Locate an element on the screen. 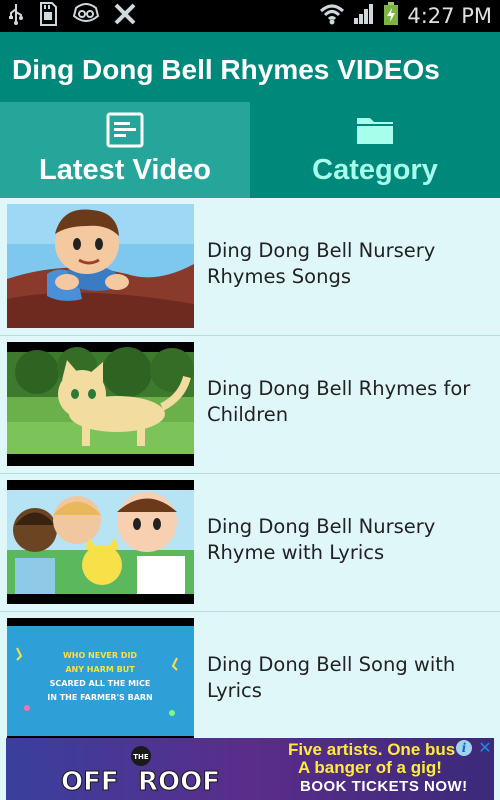  ad-close-icon: ✕ is located at coordinates (485, 748).